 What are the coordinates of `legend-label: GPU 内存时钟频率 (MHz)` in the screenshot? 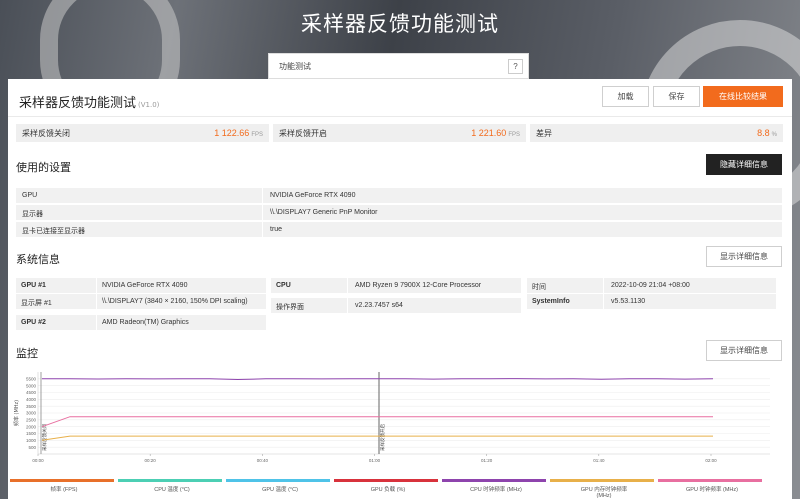 It's located at (604, 492).